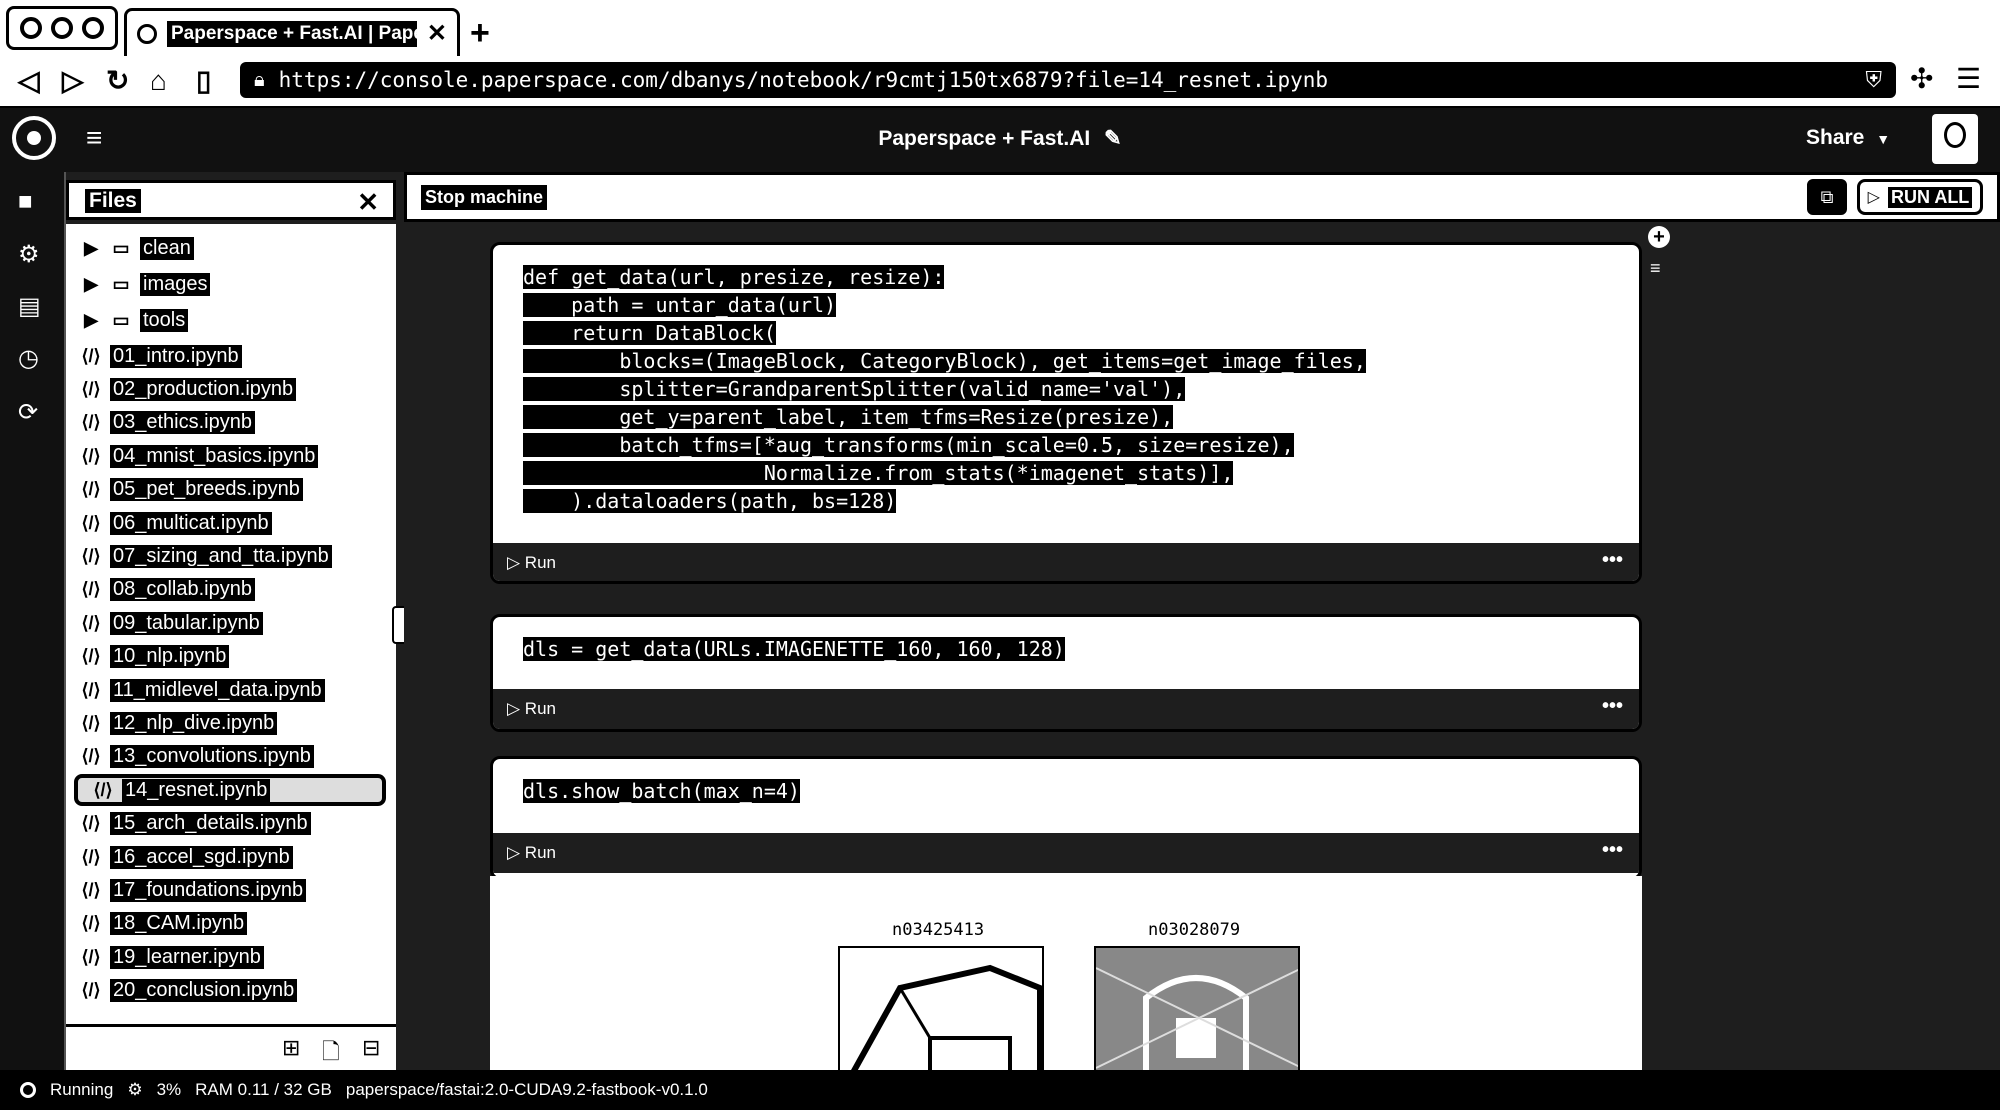 This screenshot has height=1110, width=2000. Describe the element at coordinates (203, 81) in the screenshot. I see `bookmark-icon: ▯` at that location.